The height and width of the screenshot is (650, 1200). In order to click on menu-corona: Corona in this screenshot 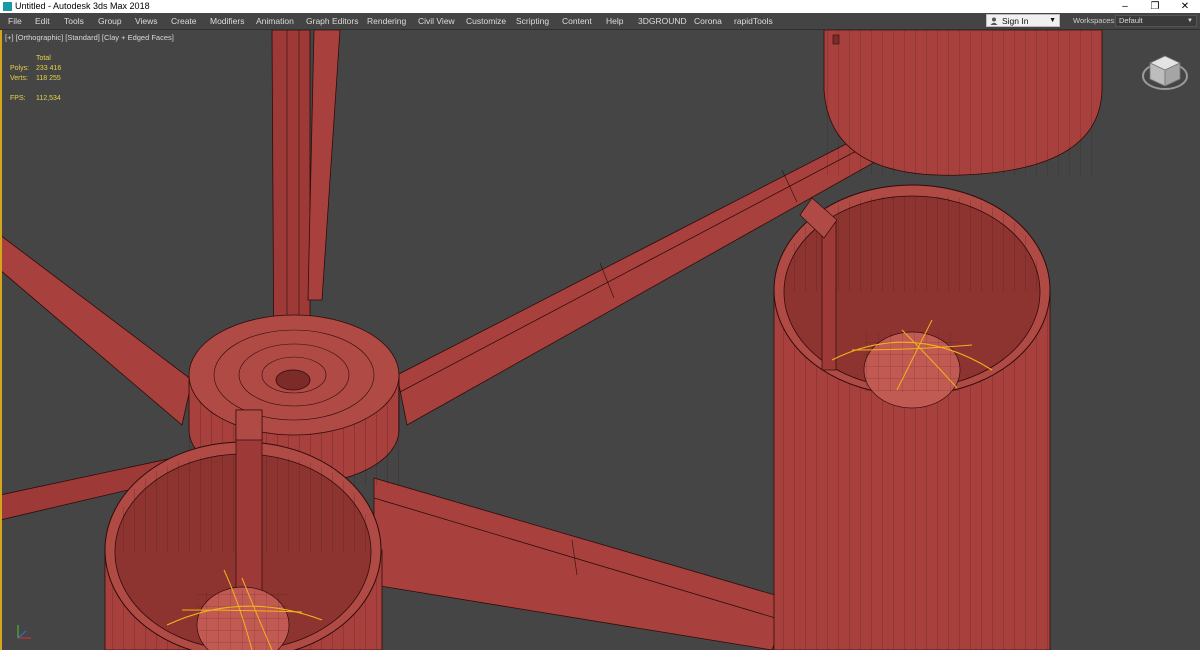, I will do `click(708, 21)`.